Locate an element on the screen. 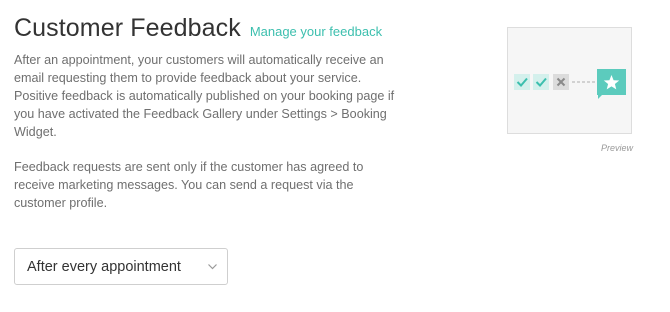 The width and height of the screenshot is (670, 312). preview-illustration is located at coordinates (569, 80).